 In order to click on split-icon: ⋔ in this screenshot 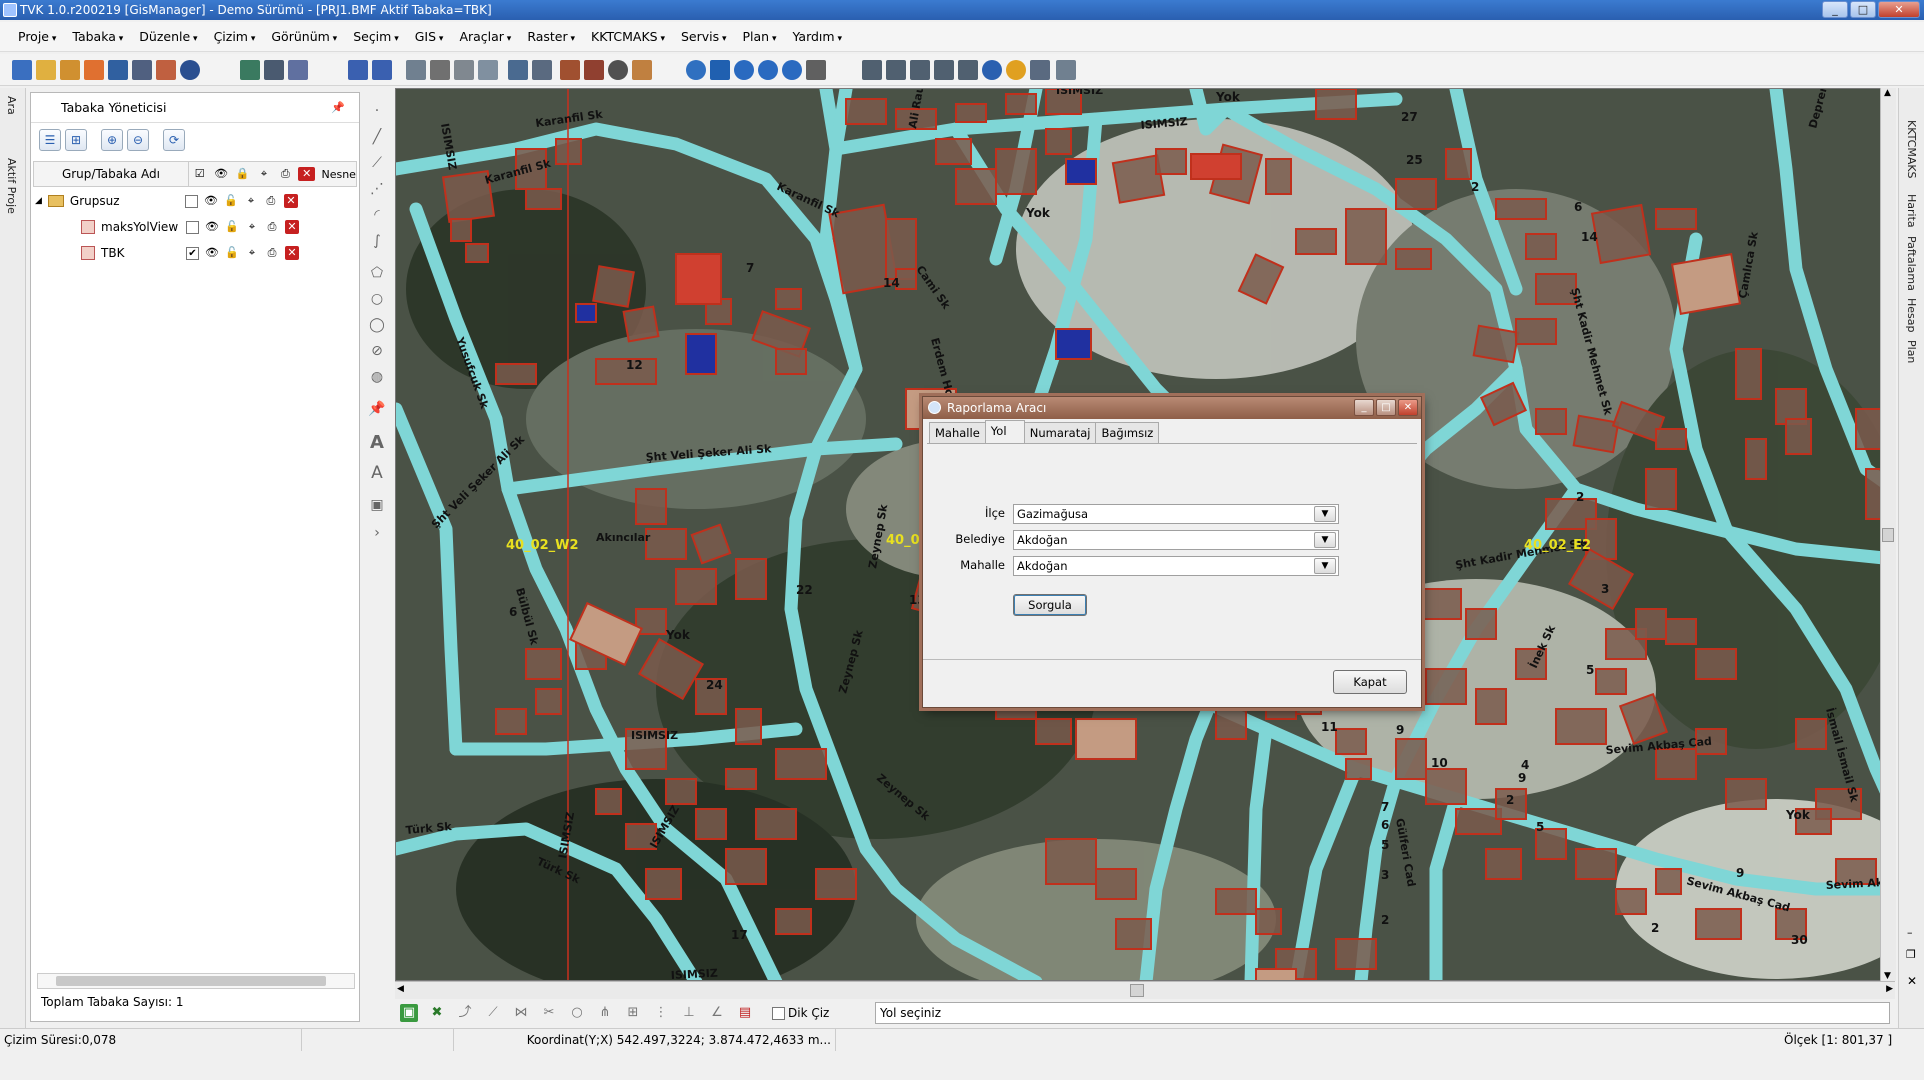, I will do `click(605, 1013)`.